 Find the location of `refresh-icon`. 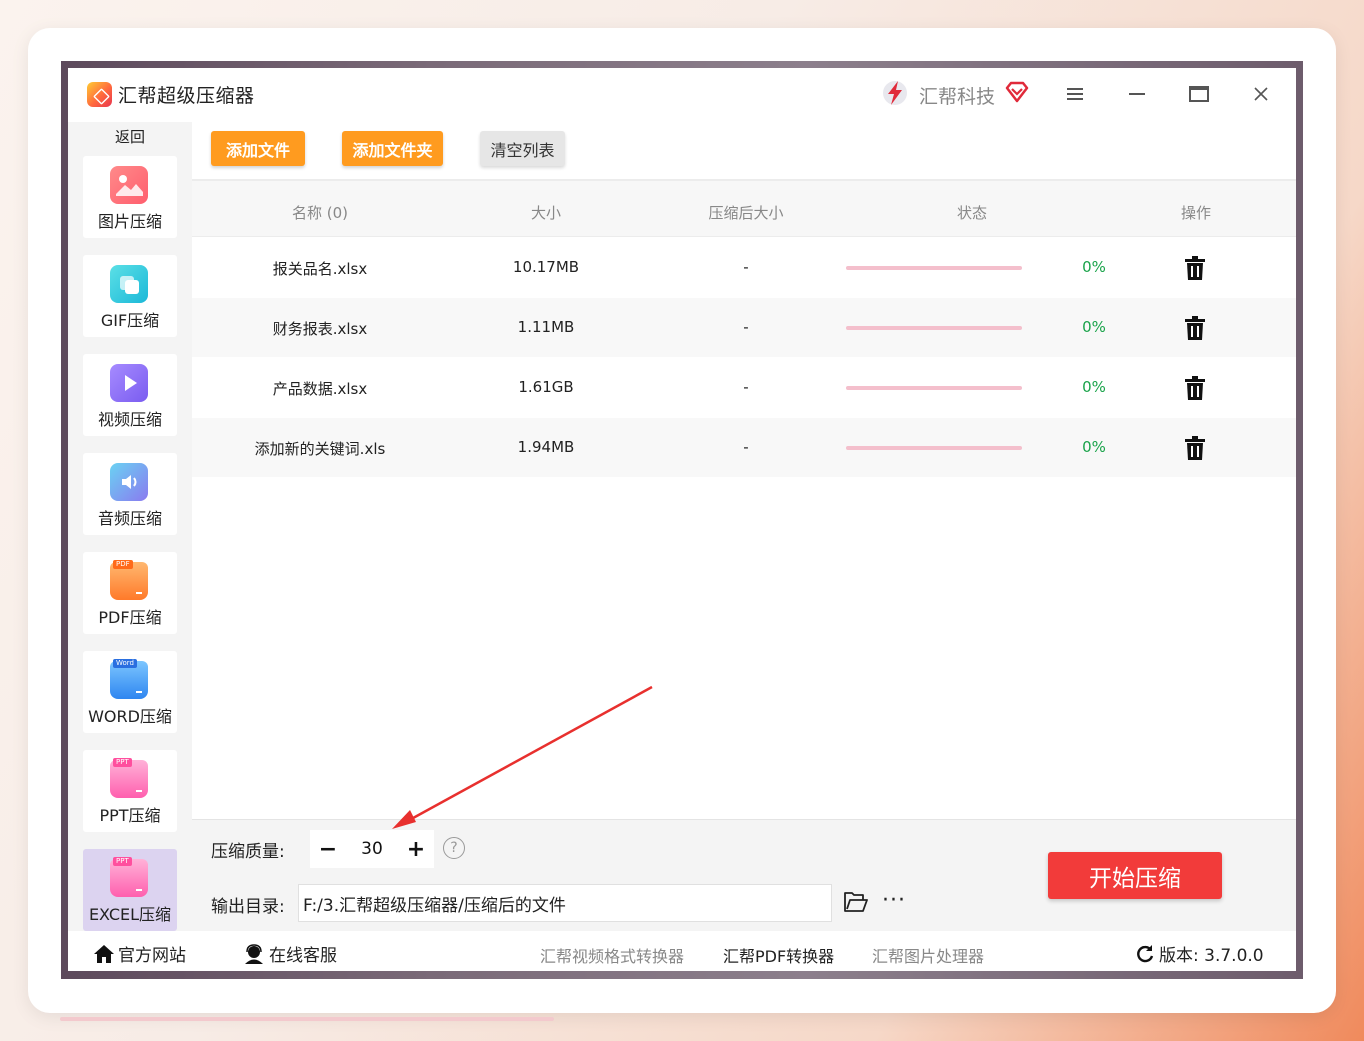

refresh-icon is located at coordinates (1145, 953).